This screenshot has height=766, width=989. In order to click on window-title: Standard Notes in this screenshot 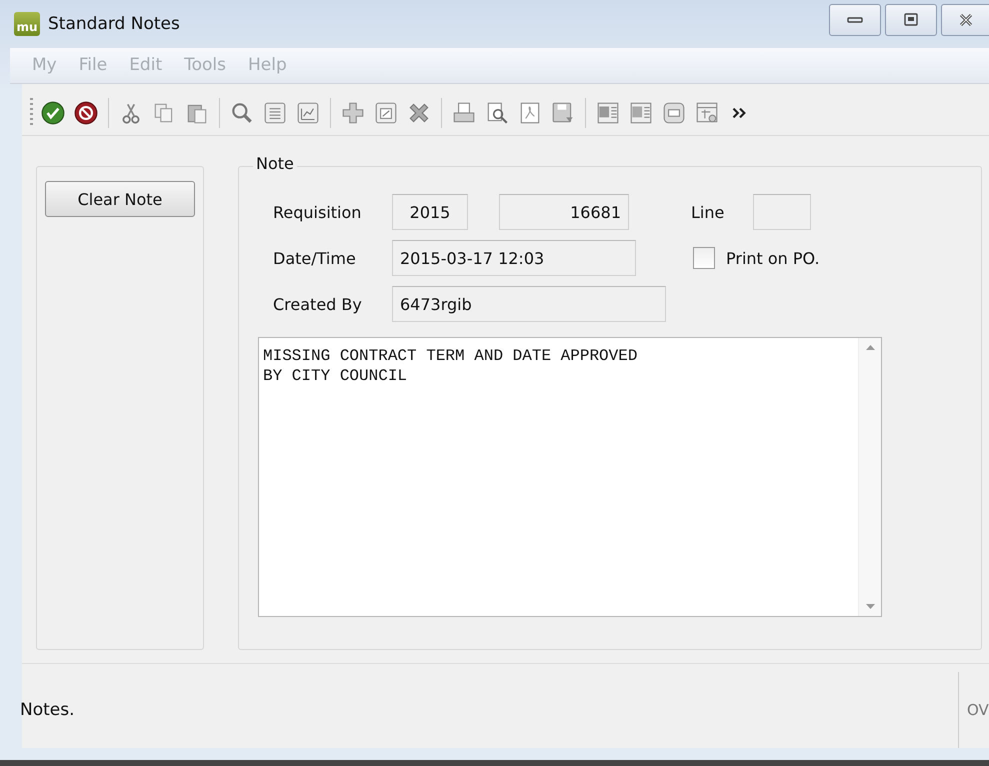, I will do `click(114, 24)`.